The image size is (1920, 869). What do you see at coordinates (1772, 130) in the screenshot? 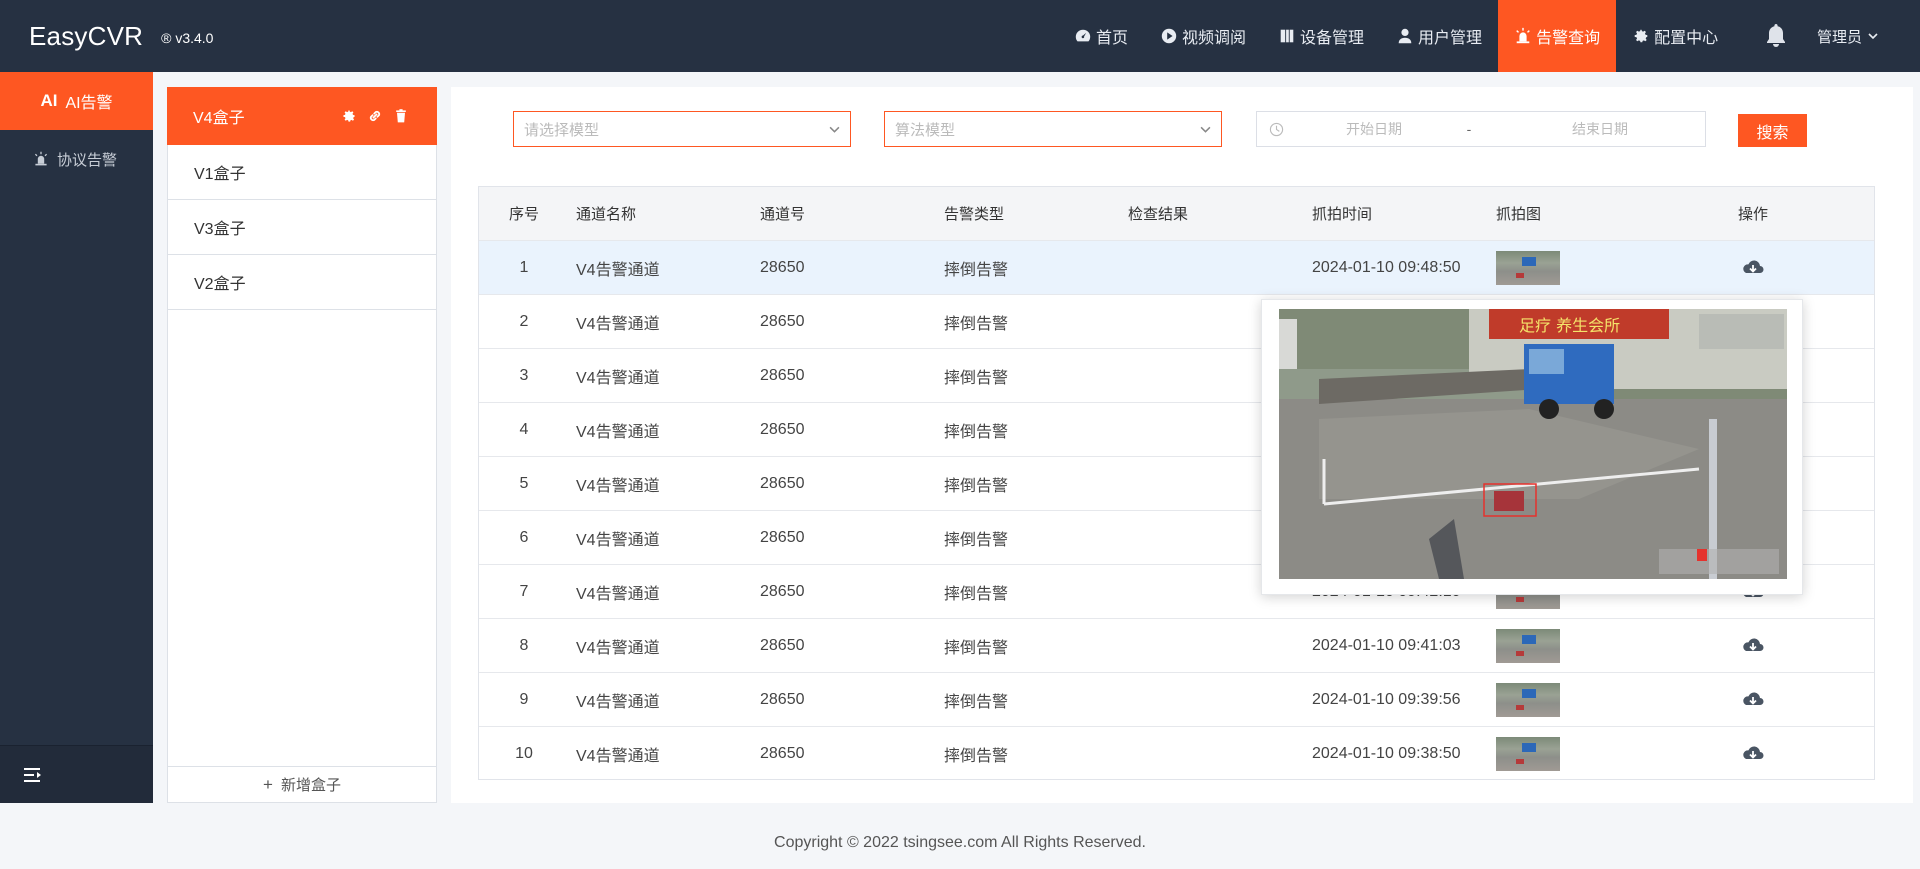
I see `search-button: 搜索` at bounding box center [1772, 130].